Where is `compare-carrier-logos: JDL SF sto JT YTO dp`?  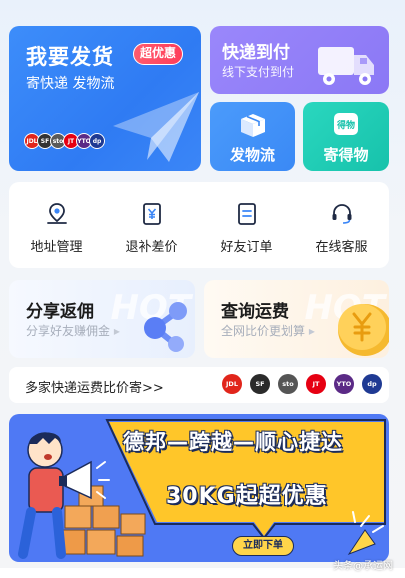 compare-carrier-logos: JDL SF sto JT YTO dp is located at coordinates (302, 384).